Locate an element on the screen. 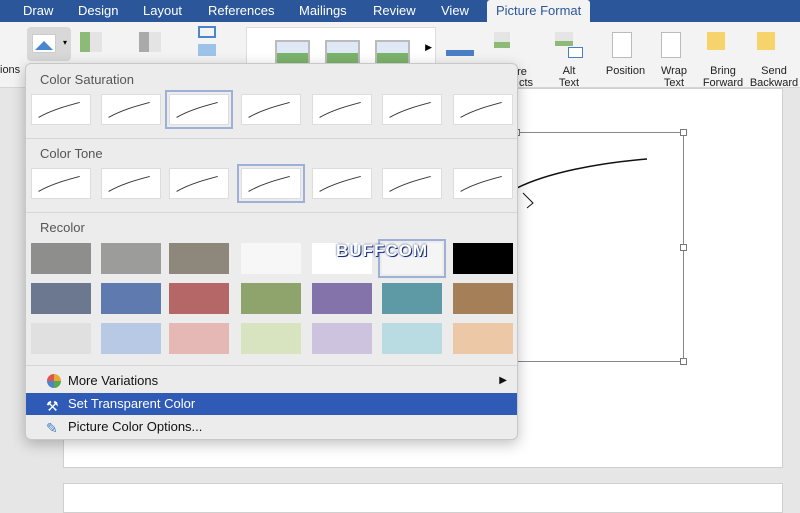 Image resolution: width=800 pixels, height=513 pixels. alt-text-icon is located at coordinates (569, 45).